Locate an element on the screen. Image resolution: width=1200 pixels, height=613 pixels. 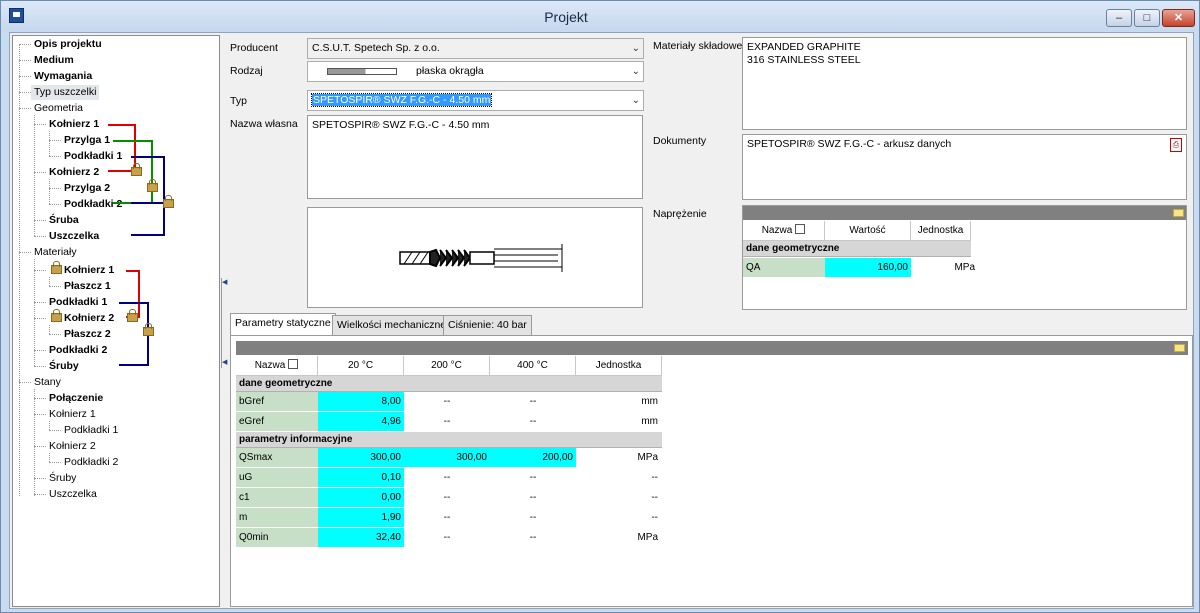
column-header-20c: 20 °C is located at coordinates (361, 366).